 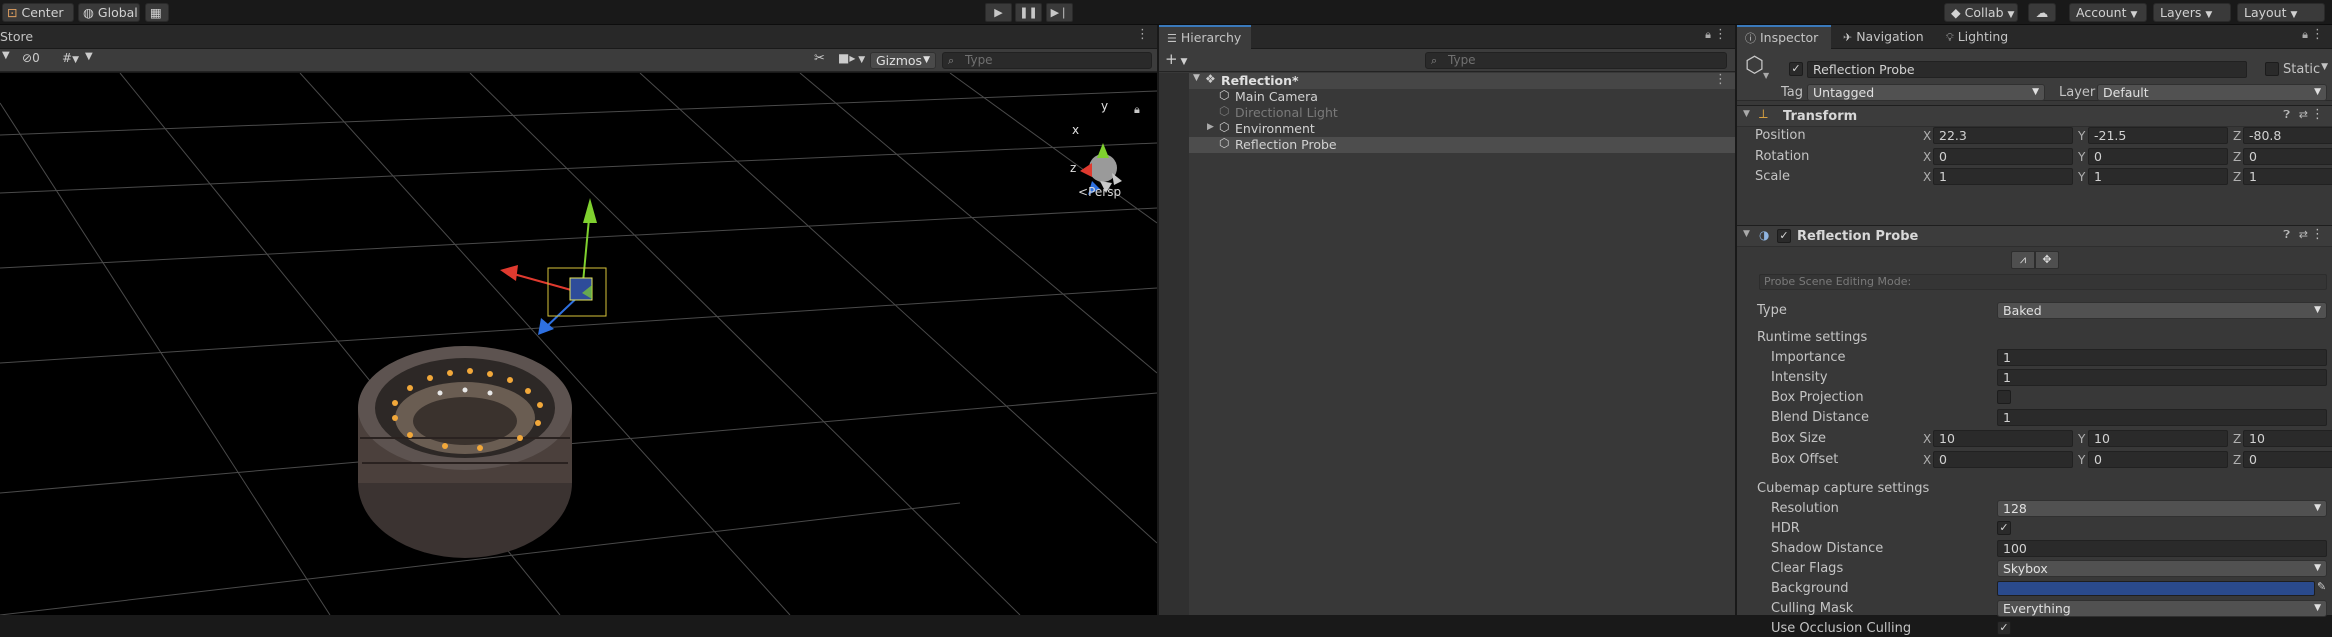 What do you see at coordinates (2003, 438) in the screenshot?
I see `box-size-x-field: 10` at bounding box center [2003, 438].